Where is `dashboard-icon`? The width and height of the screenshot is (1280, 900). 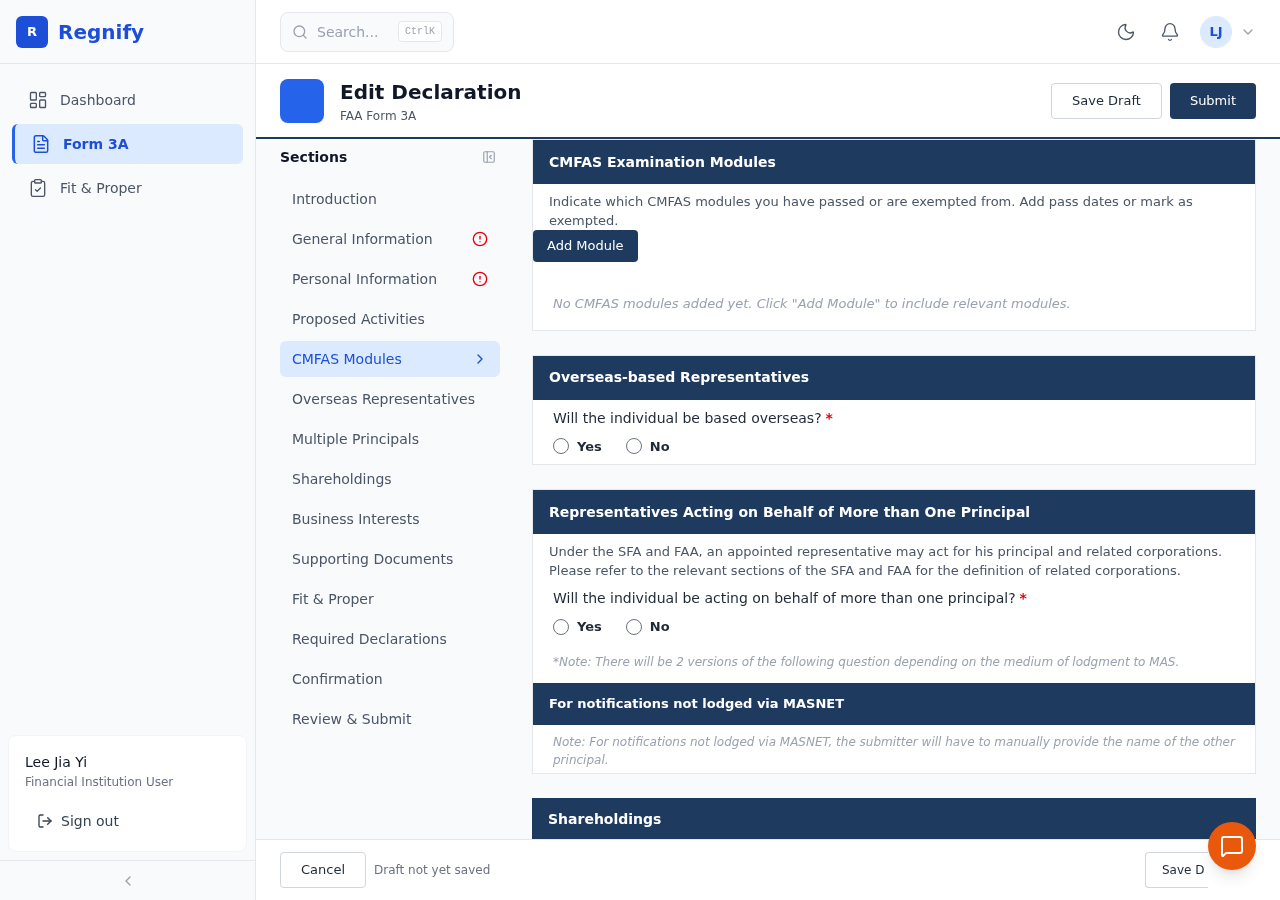
dashboard-icon is located at coordinates (38, 100).